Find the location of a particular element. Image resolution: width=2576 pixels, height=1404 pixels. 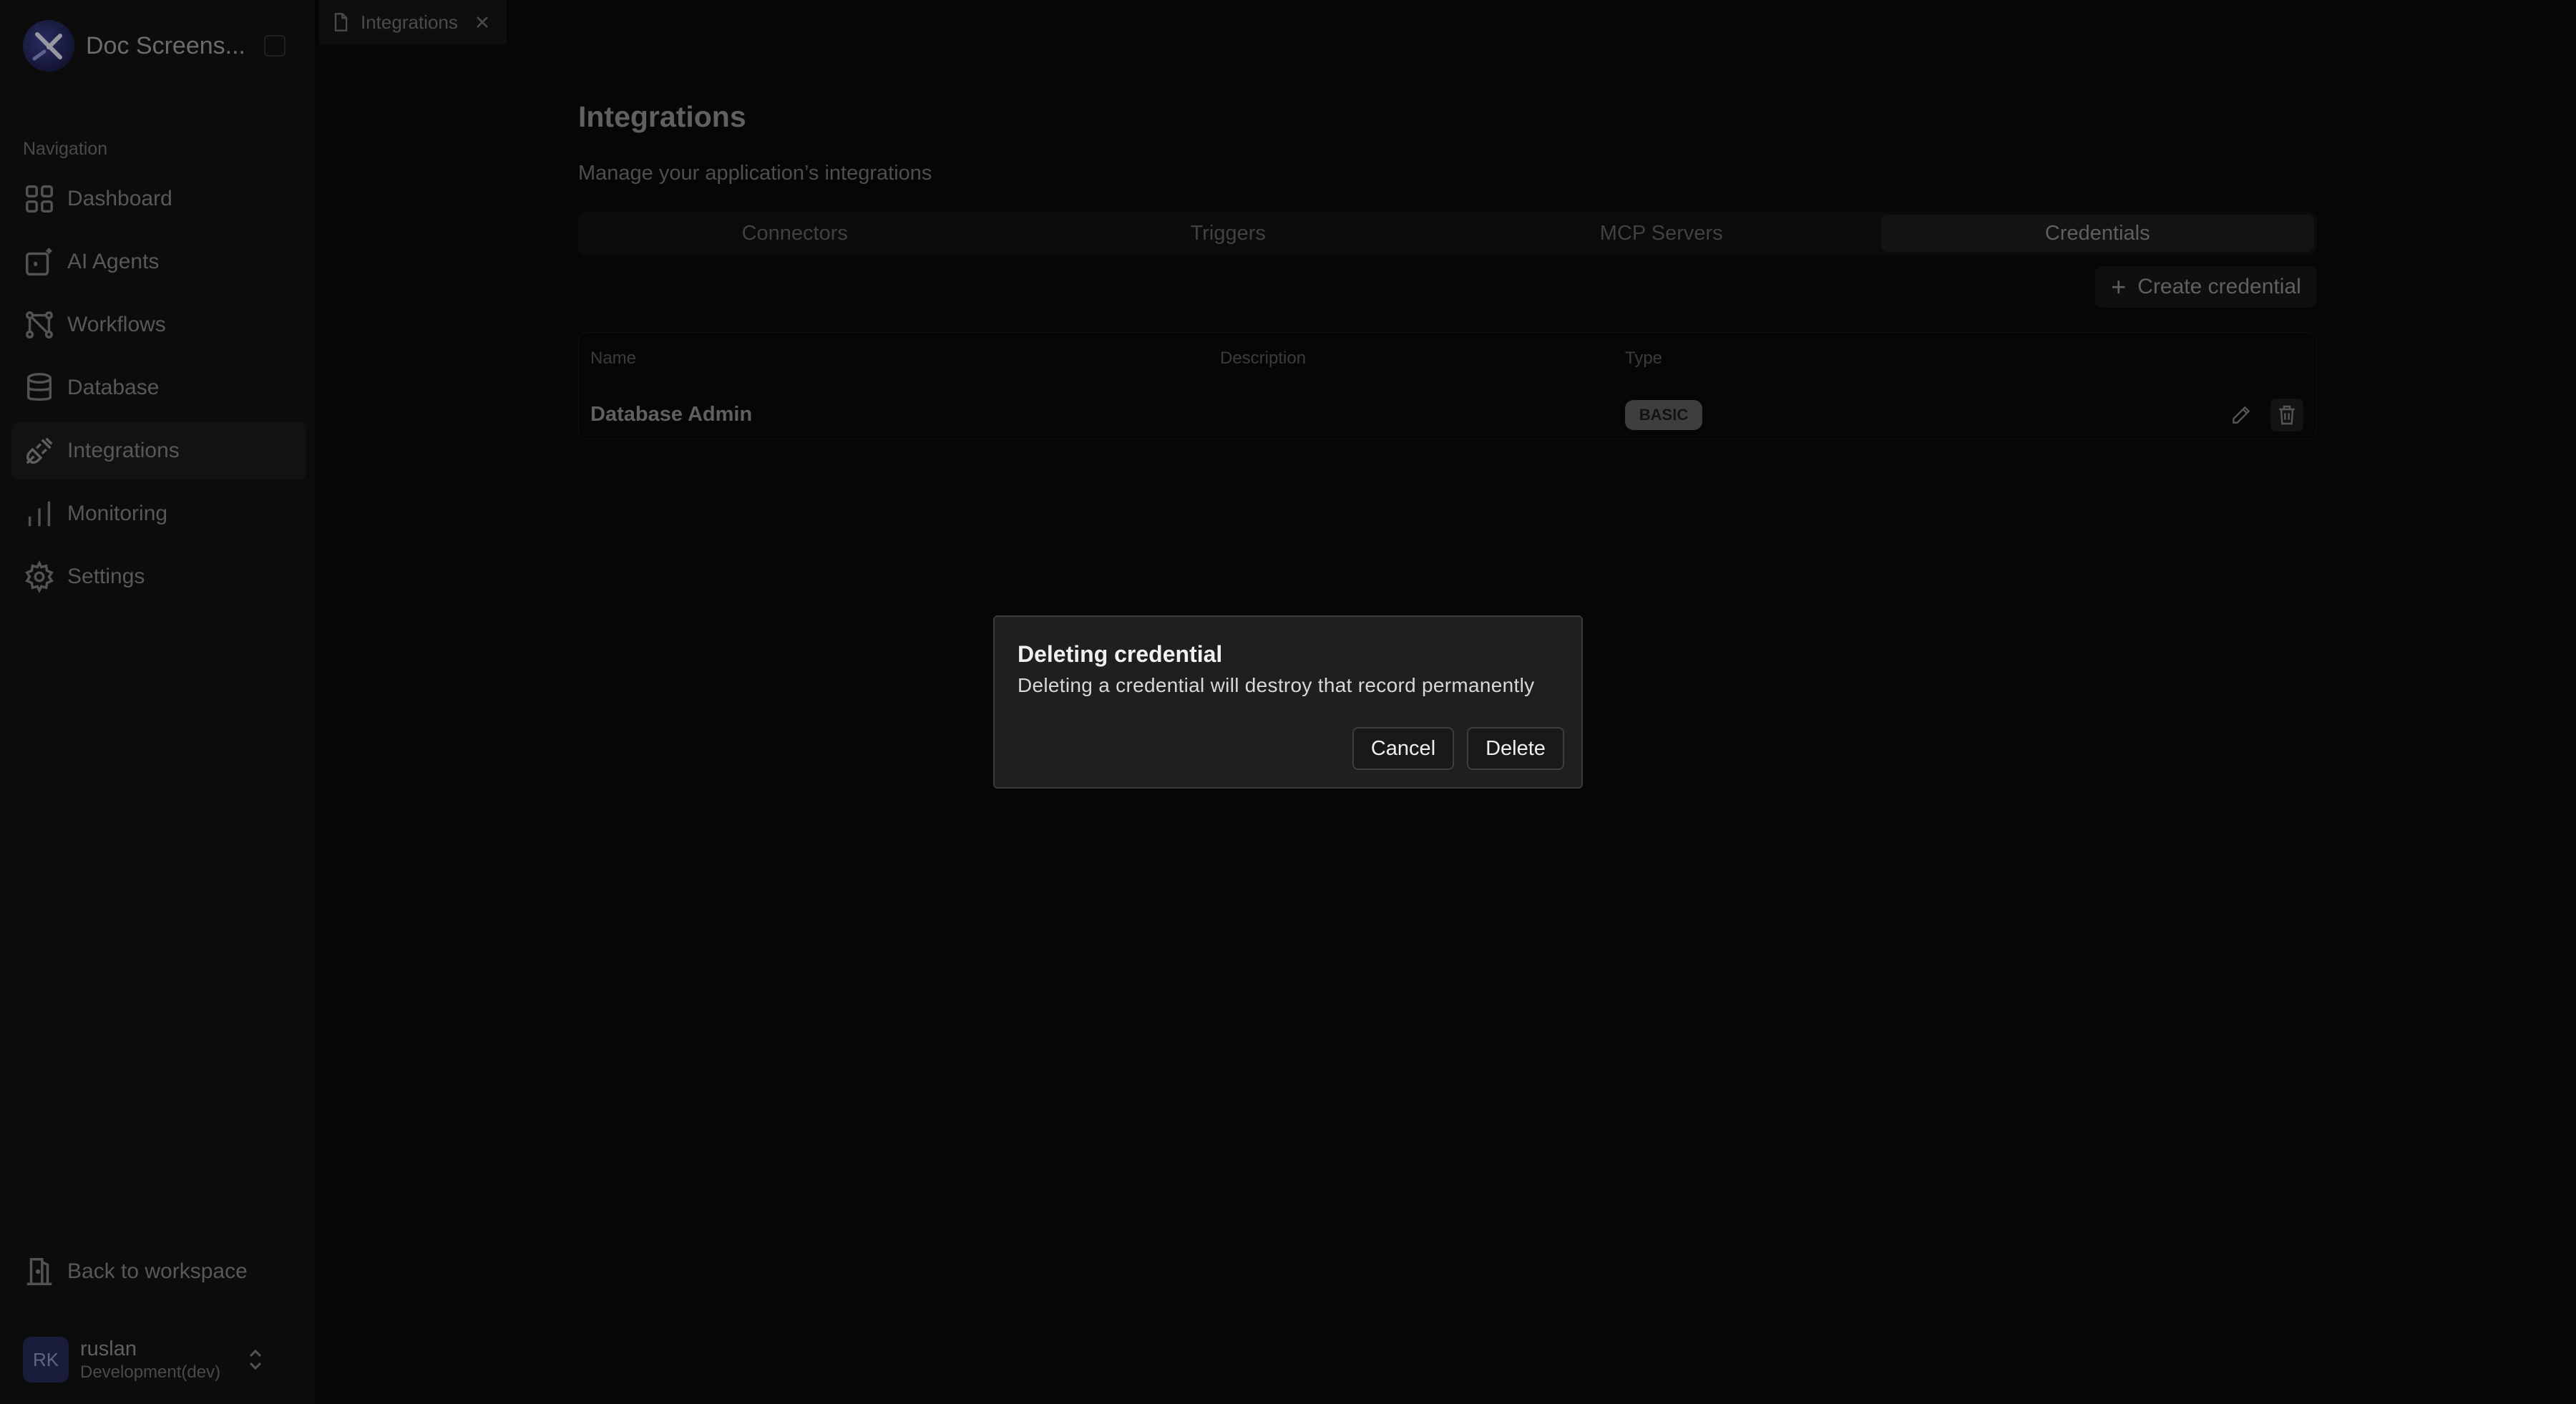

delete-button: Delete is located at coordinates (1515, 749).